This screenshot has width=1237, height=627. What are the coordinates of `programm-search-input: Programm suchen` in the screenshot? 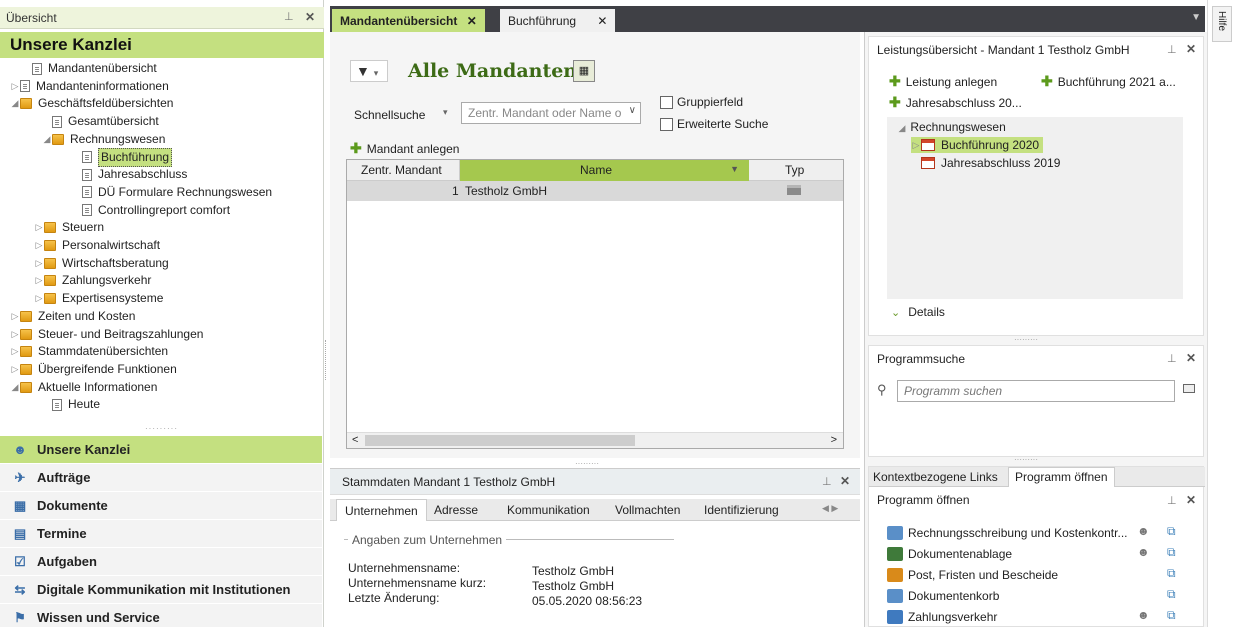 It's located at (1036, 391).